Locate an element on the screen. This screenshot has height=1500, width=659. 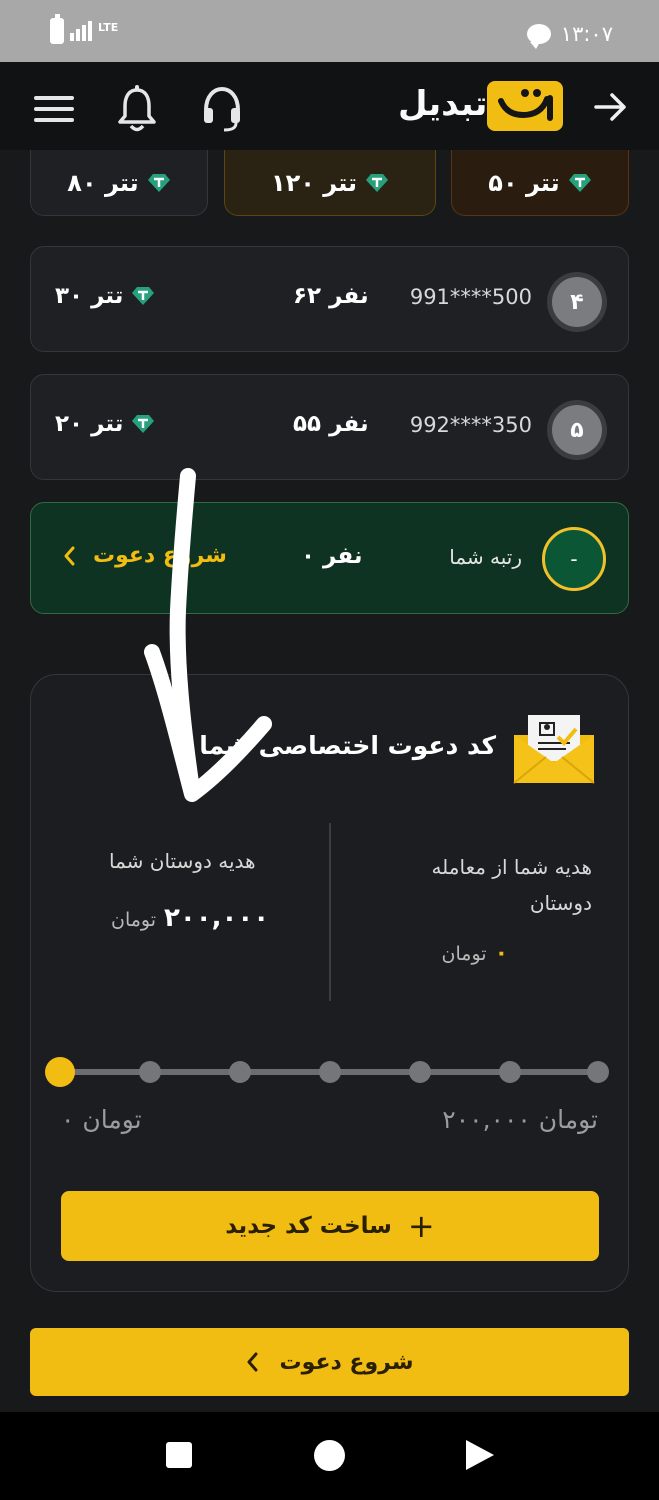
friends-gift-amount: ۲۰۰,۰۰۰ is located at coordinates (217, 918).